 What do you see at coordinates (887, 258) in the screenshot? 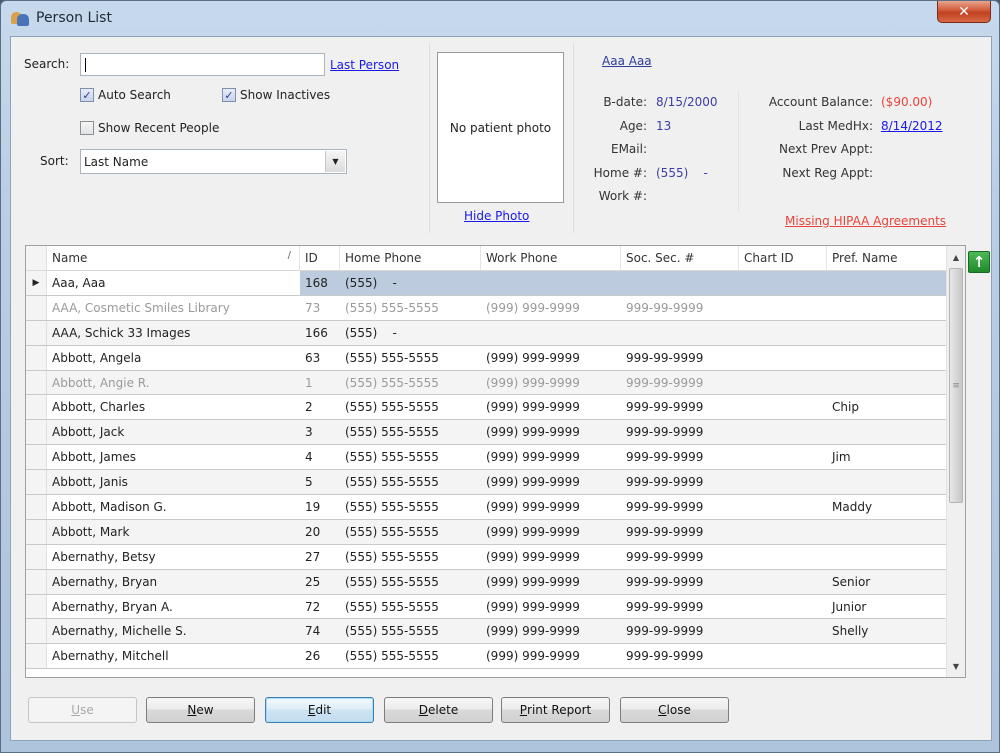
I see `column-header-pref-name: Pref. Name` at bounding box center [887, 258].